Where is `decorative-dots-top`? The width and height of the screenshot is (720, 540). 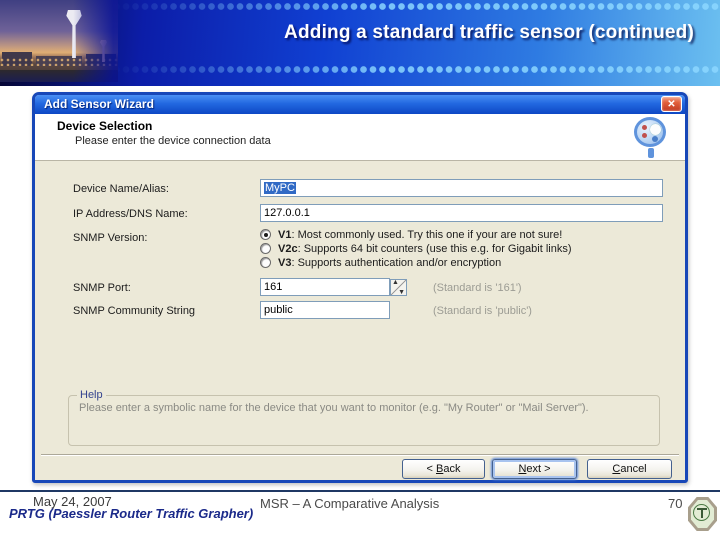 decorative-dots-top is located at coordinates (416, 6).